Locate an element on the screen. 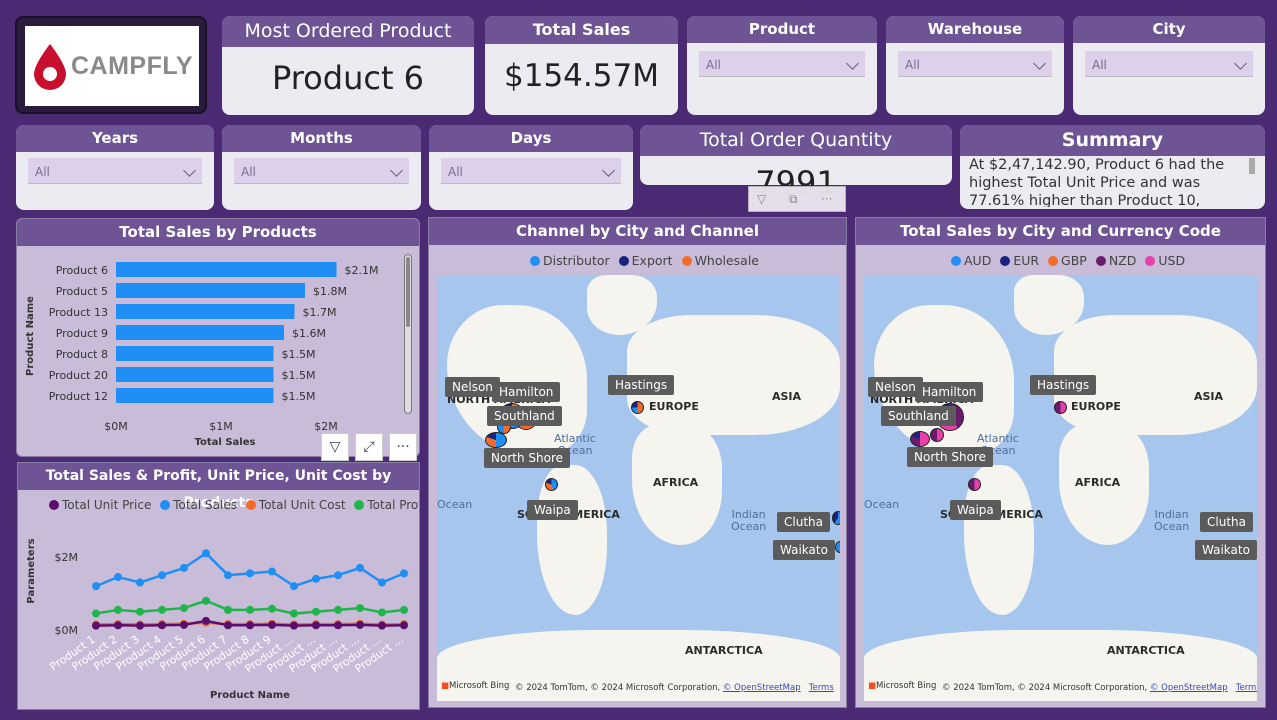 The width and height of the screenshot is (1277, 720). days-dropdown: All is located at coordinates (531, 171).